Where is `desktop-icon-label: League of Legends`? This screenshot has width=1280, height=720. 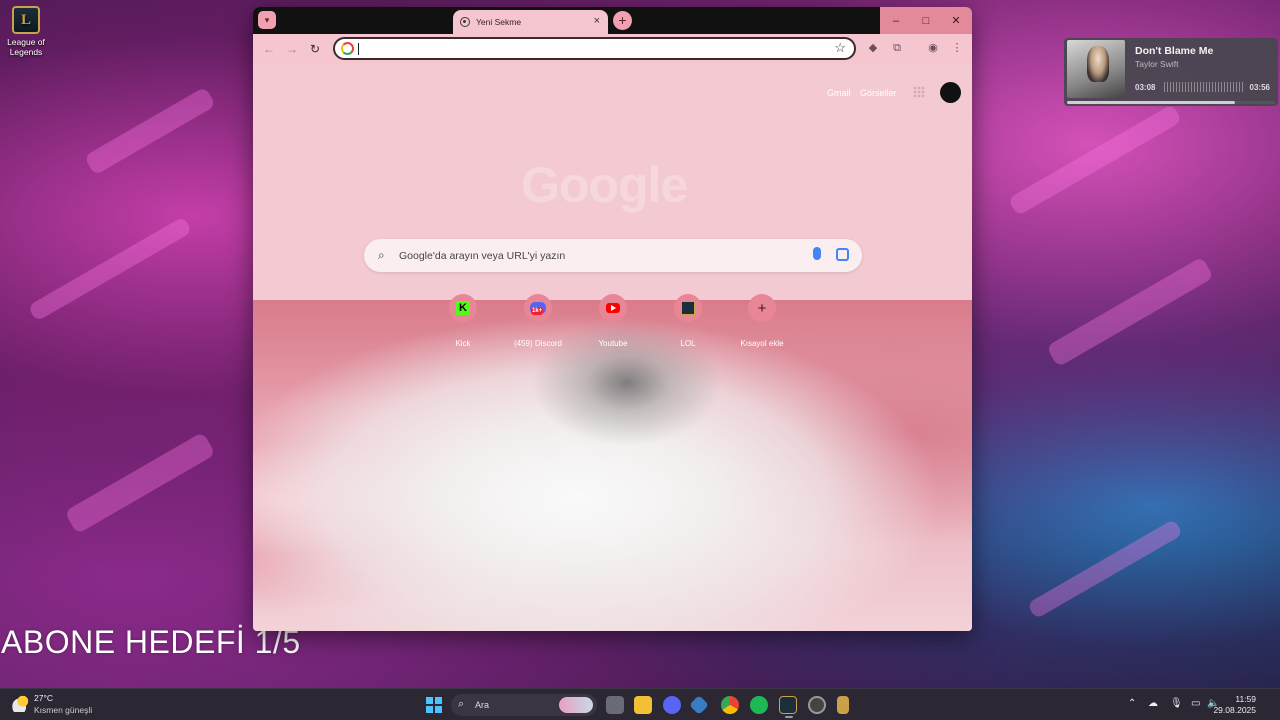 desktop-icon-label: League of Legends is located at coordinates (26, 47).